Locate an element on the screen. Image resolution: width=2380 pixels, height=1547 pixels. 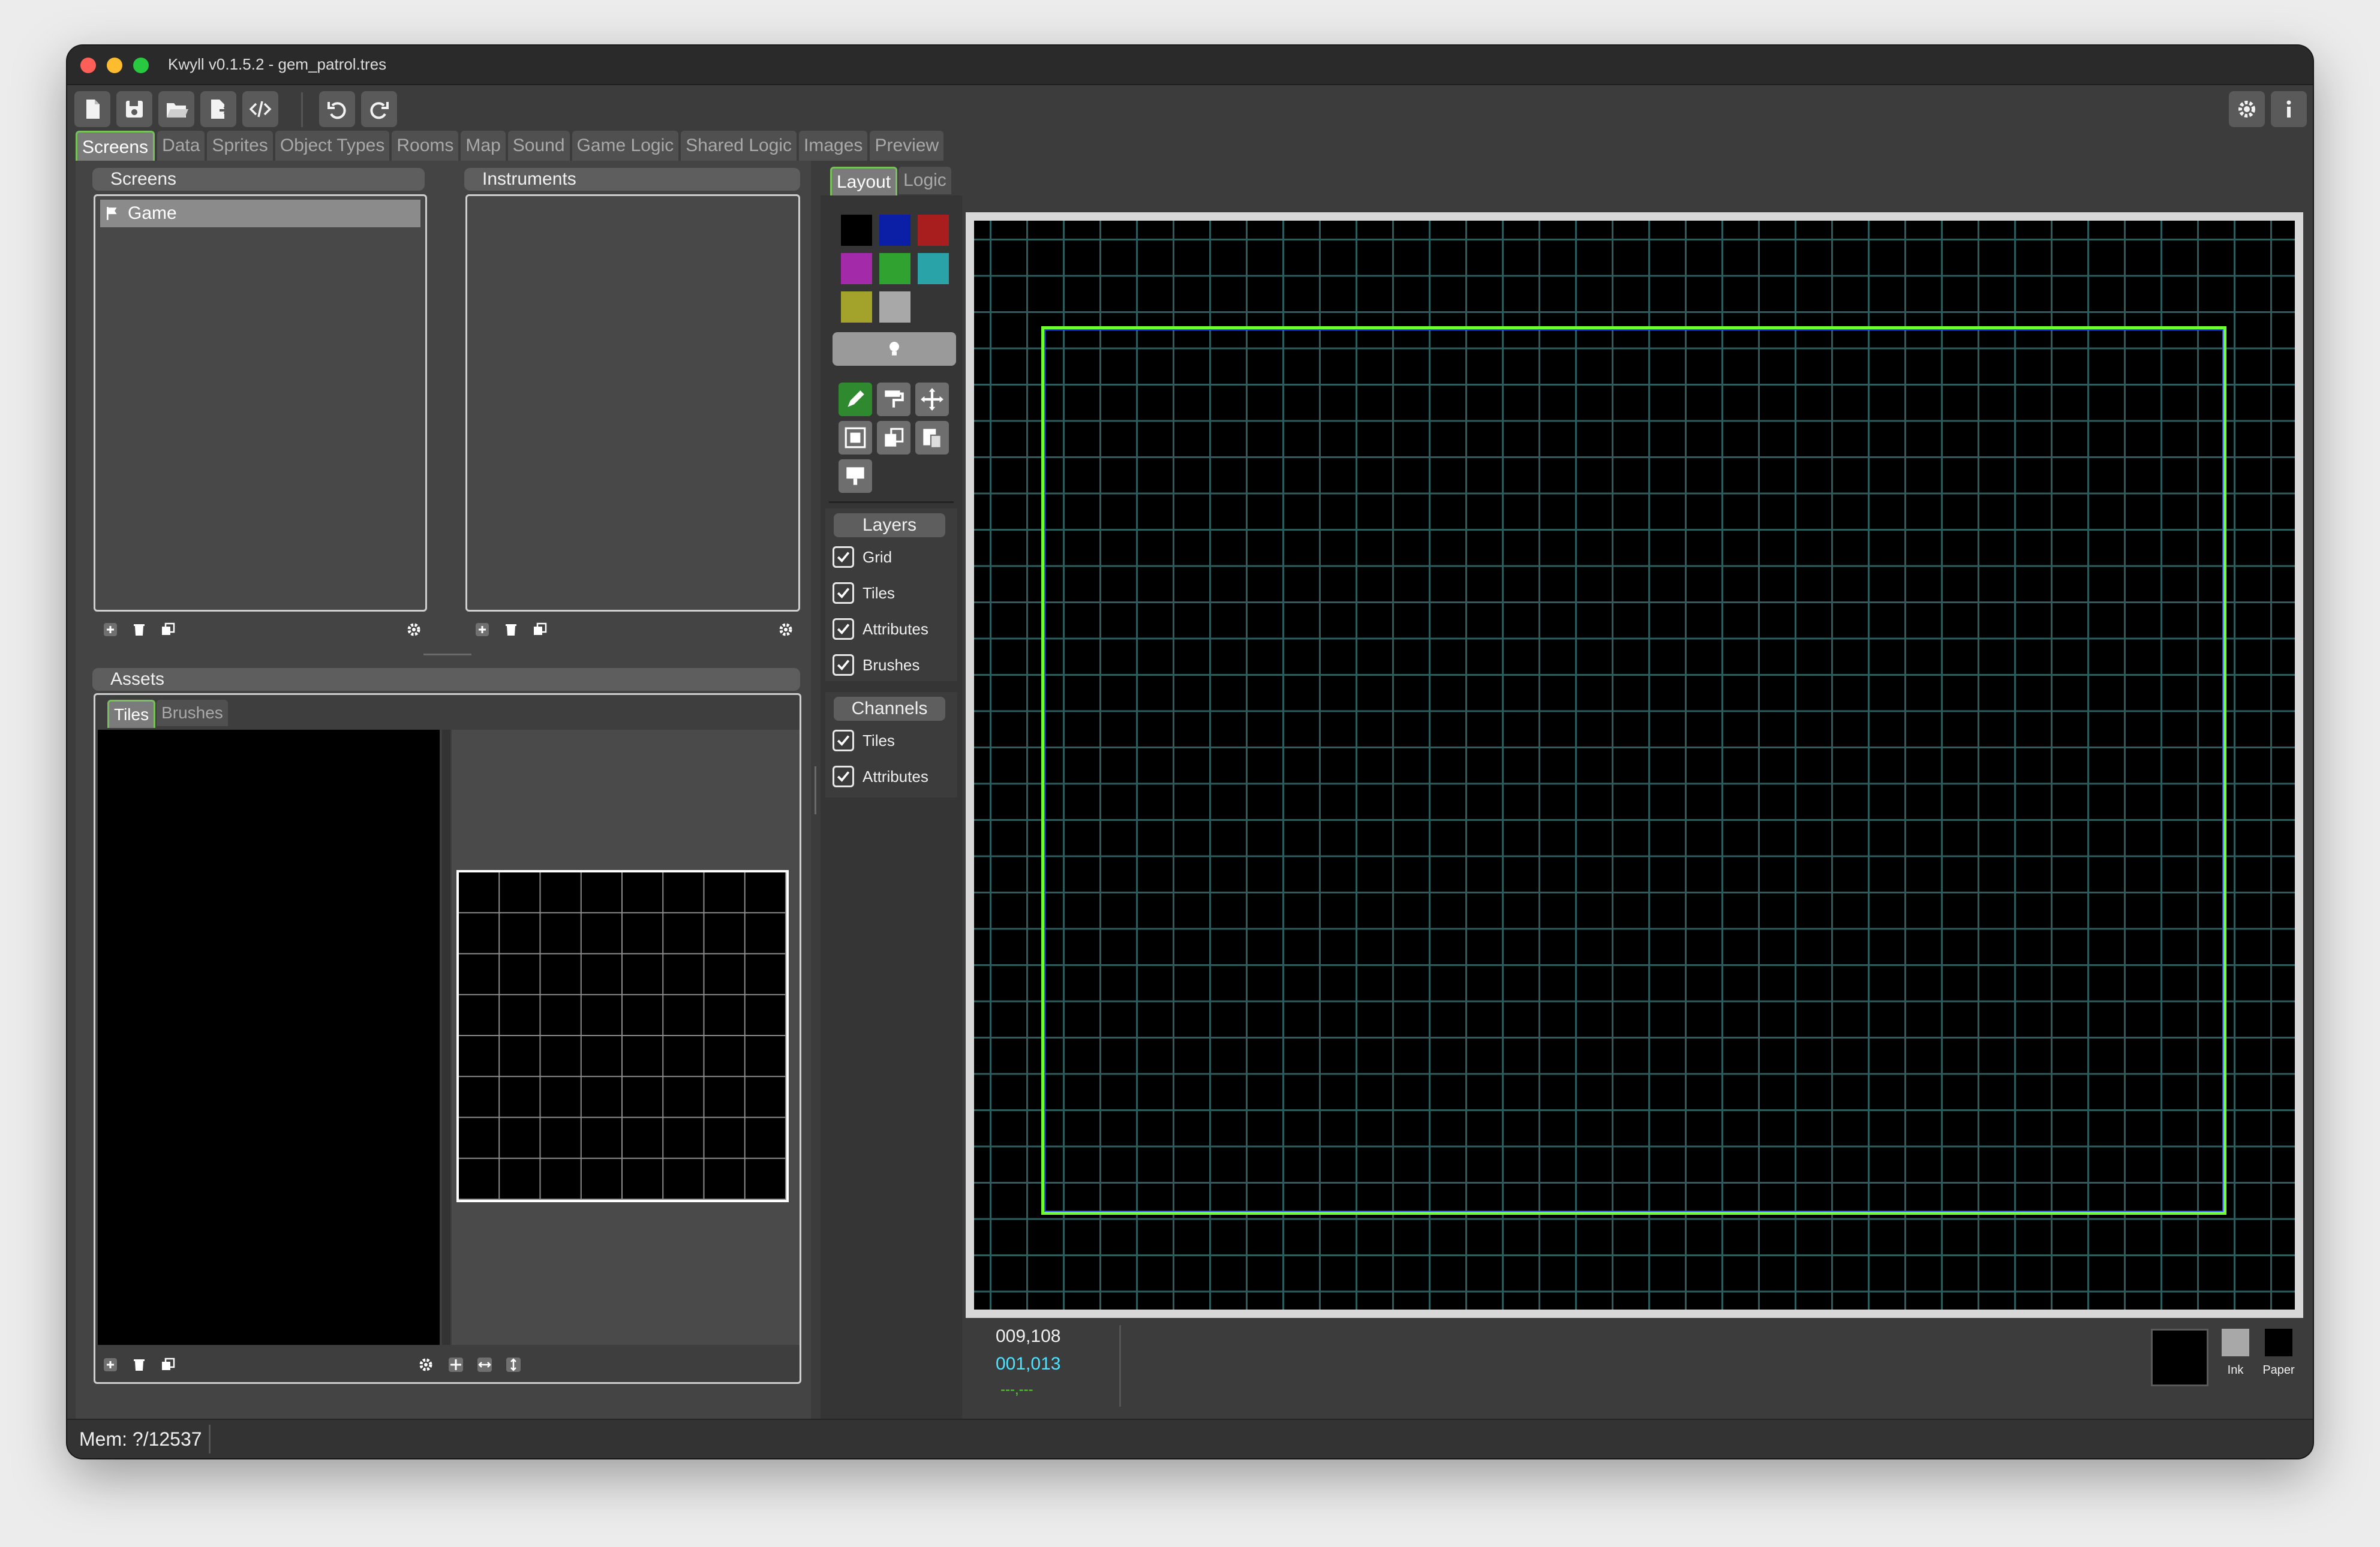
ink-swatch is located at coordinates (2236, 1343).